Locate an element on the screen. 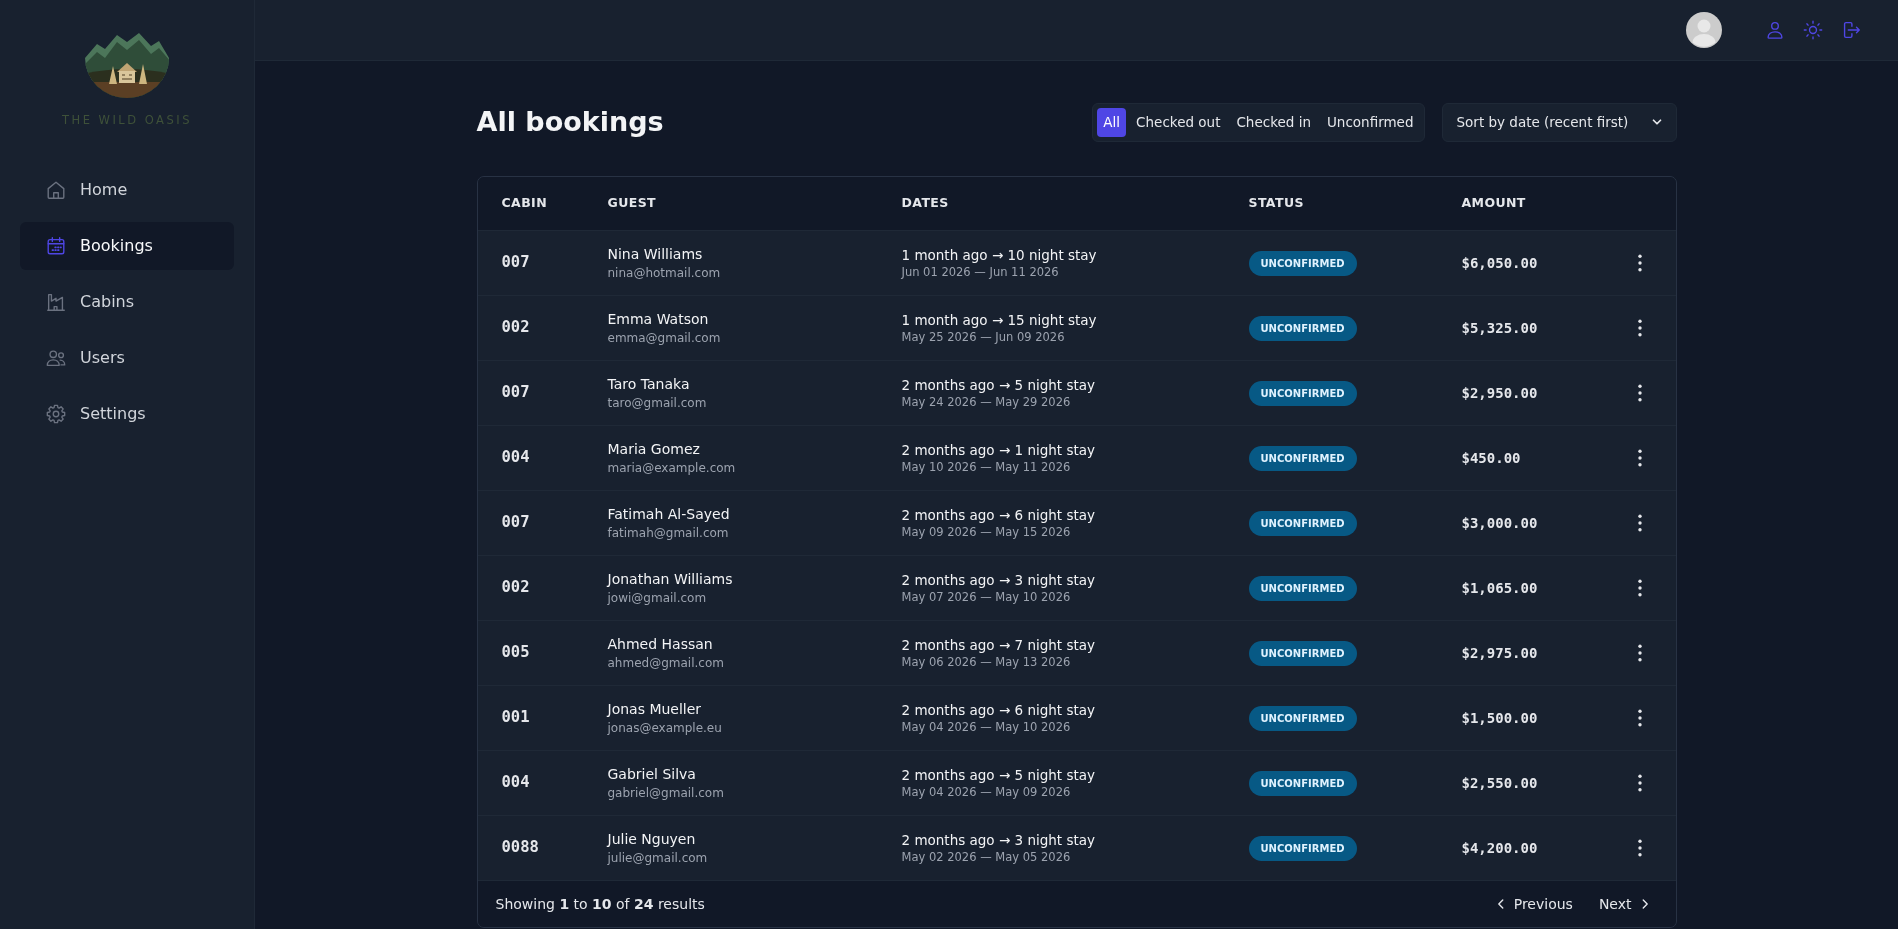  date-range: Jun 01 2026 — Jun 11 2026 is located at coordinates (980, 272).